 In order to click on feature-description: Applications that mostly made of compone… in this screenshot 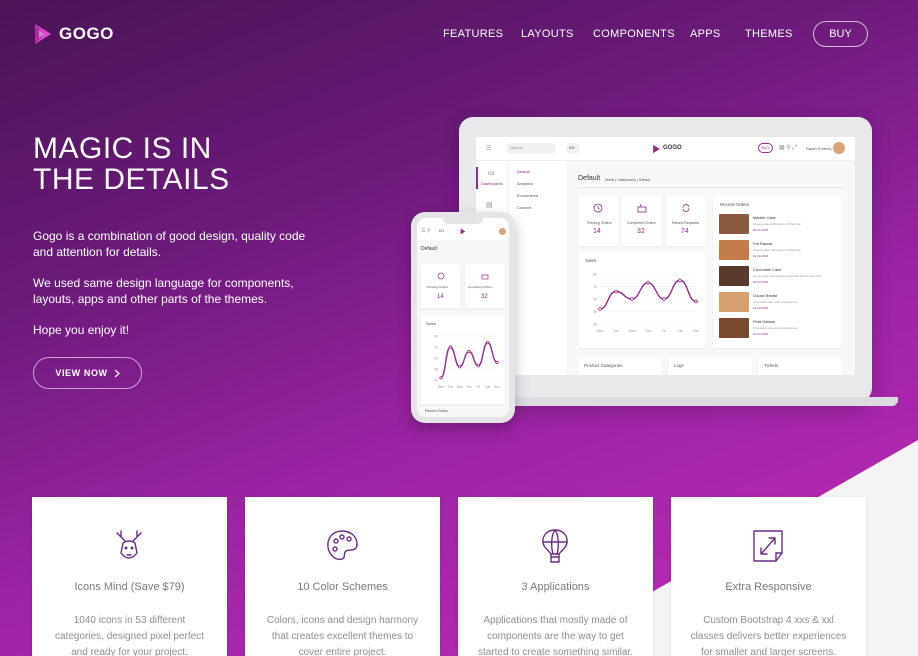, I will do `click(555, 635)`.